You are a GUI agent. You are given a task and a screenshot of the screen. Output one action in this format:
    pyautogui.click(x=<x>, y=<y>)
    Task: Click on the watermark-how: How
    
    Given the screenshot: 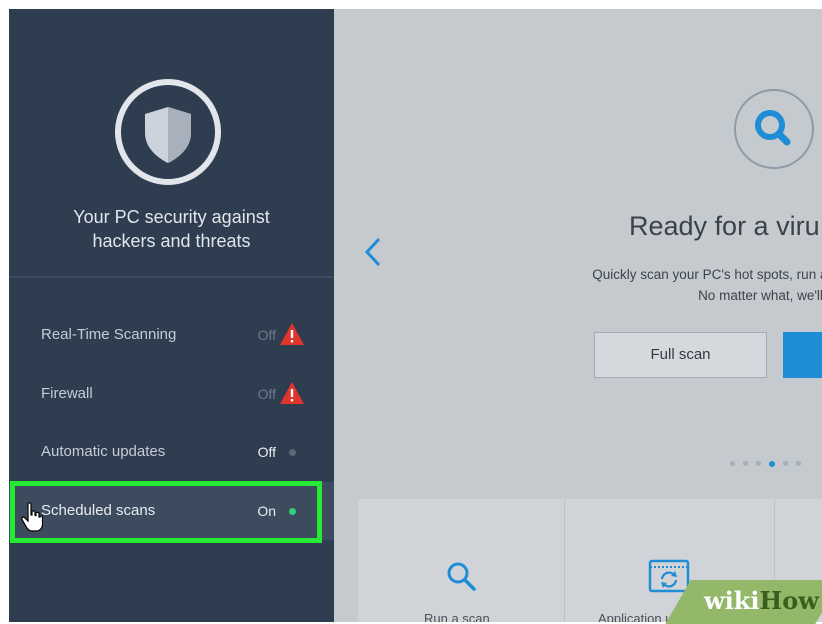 What is the action you would take?
    pyautogui.click(x=789, y=600)
    